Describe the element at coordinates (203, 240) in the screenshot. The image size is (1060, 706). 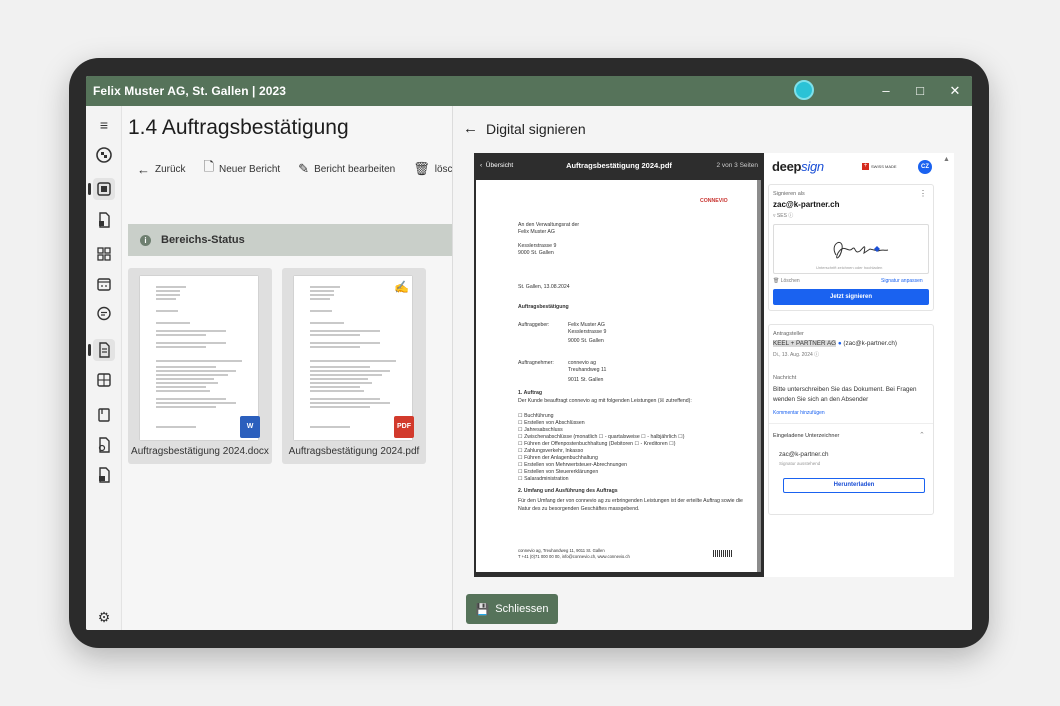
I see `section-status-title: Bereichs-Status` at that location.